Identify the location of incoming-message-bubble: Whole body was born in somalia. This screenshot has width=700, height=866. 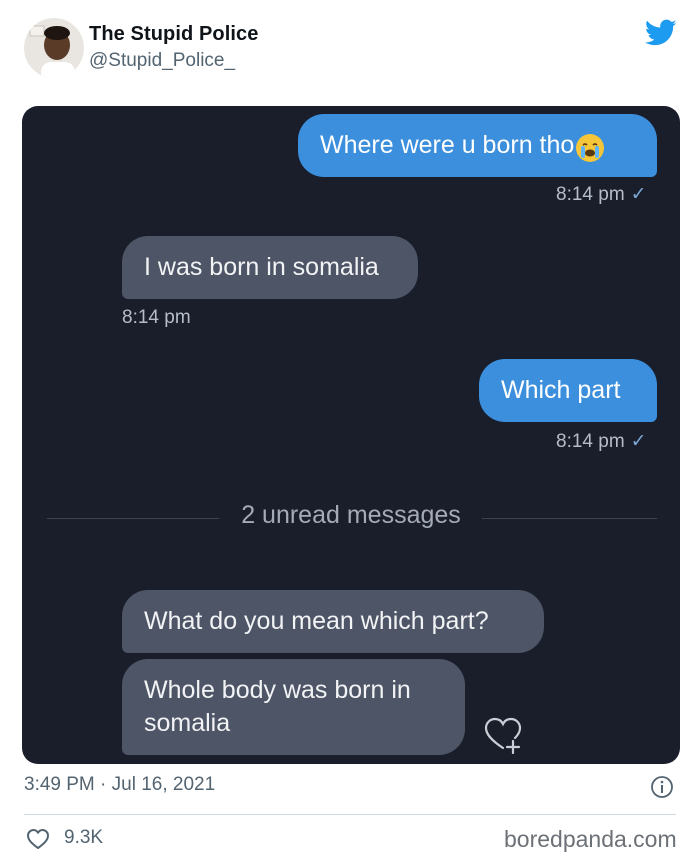
(293, 707).